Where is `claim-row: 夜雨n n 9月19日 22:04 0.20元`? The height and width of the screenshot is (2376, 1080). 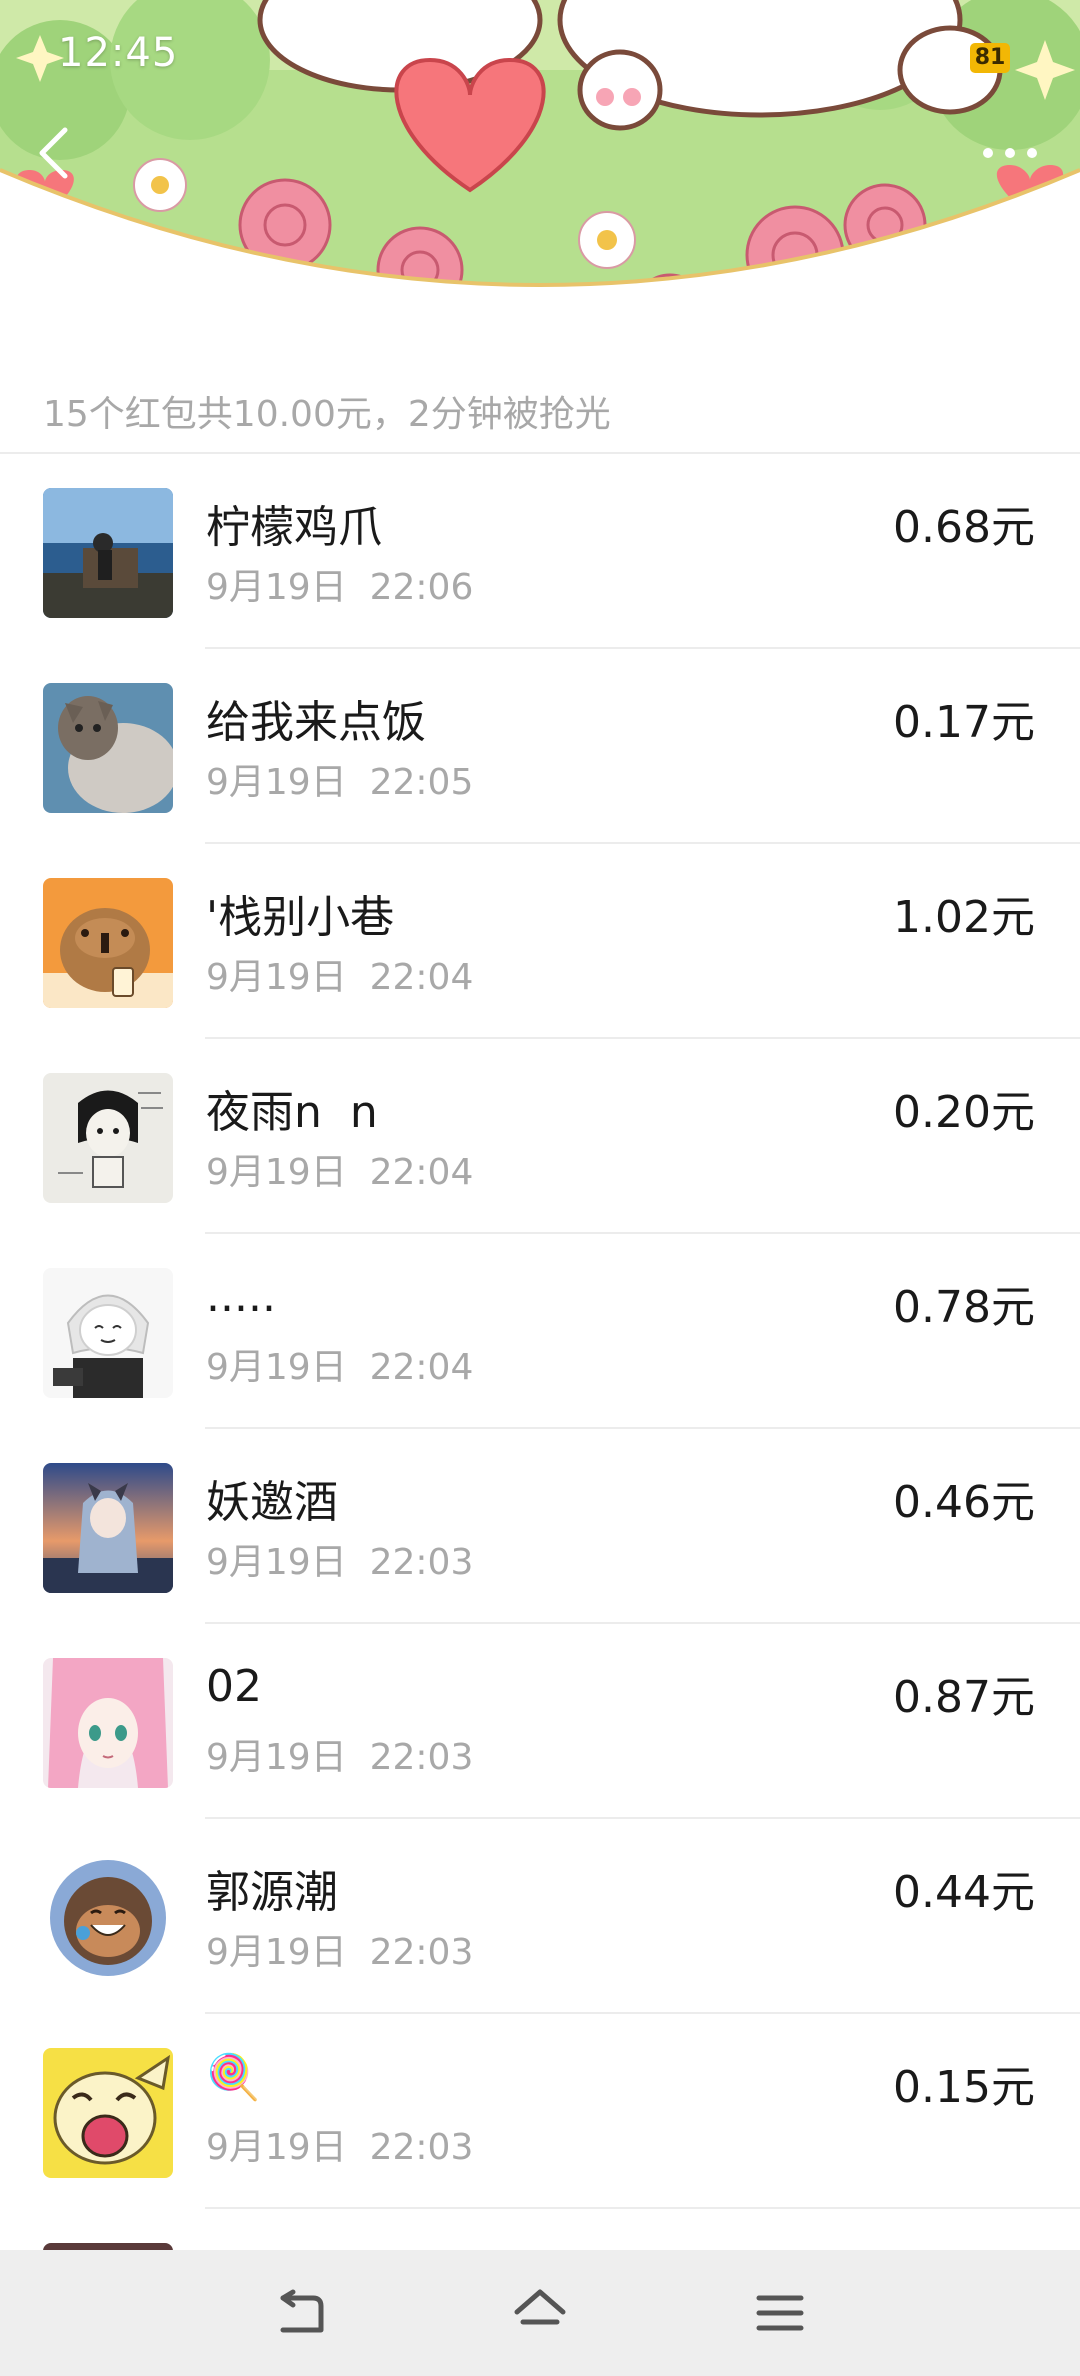
claim-row: 夜雨n n 9月19日 22:04 0.20元 is located at coordinates (540, 1136).